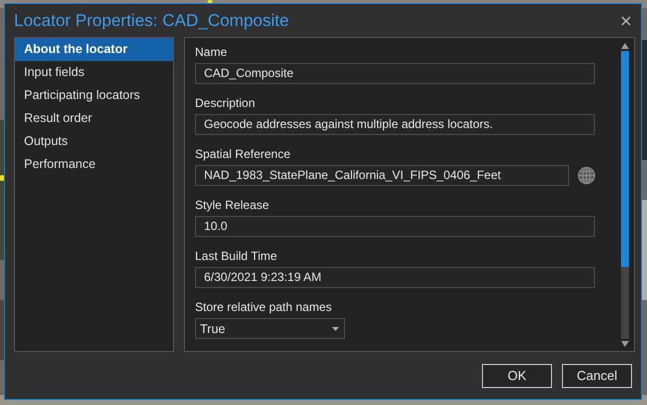 The height and width of the screenshot is (405, 647). I want to click on sidebar-item: About the locator, so click(94, 49).